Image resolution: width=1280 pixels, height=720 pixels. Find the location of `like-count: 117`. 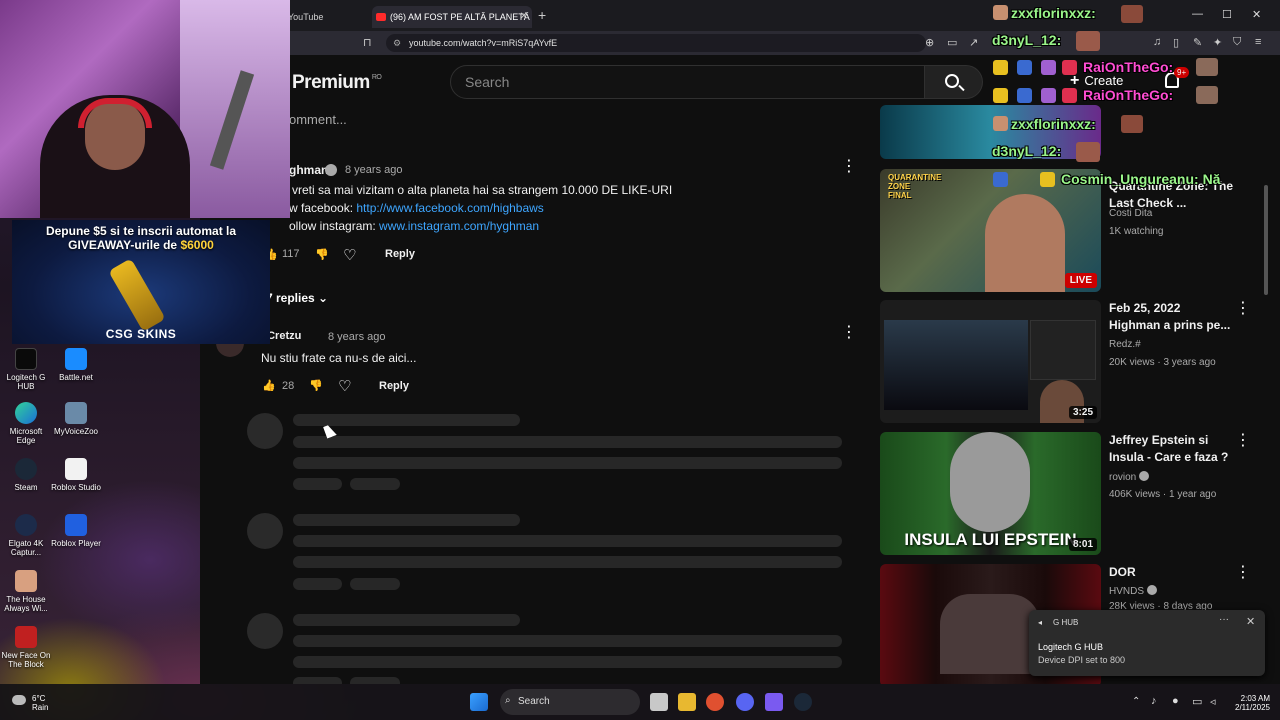

like-count: 117 is located at coordinates (291, 254).